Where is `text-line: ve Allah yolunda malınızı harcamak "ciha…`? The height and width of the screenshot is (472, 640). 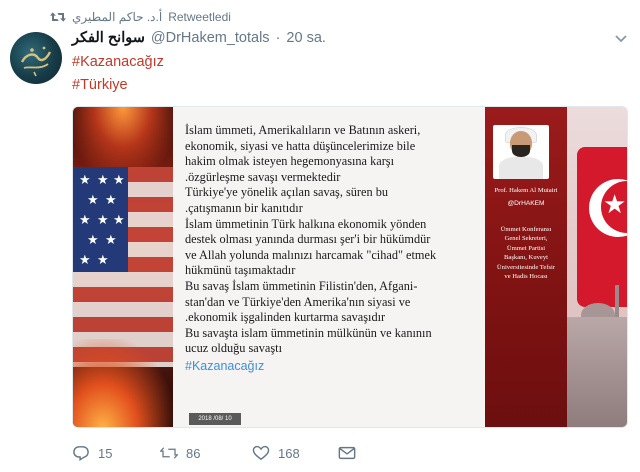 text-line: ve Allah yolunda malınızı harcamak "ciha… is located at coordinates (311, 254).